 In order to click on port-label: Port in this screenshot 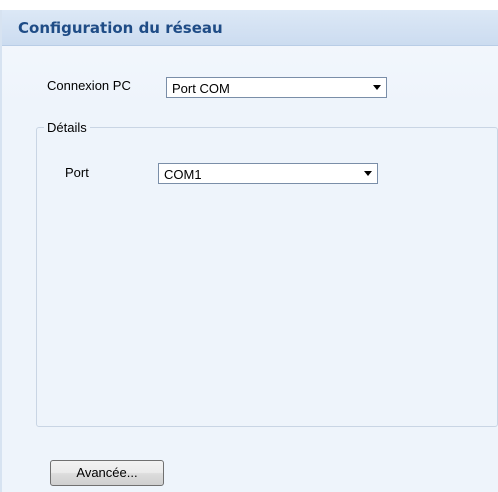, I will do `click(77, 172)`.